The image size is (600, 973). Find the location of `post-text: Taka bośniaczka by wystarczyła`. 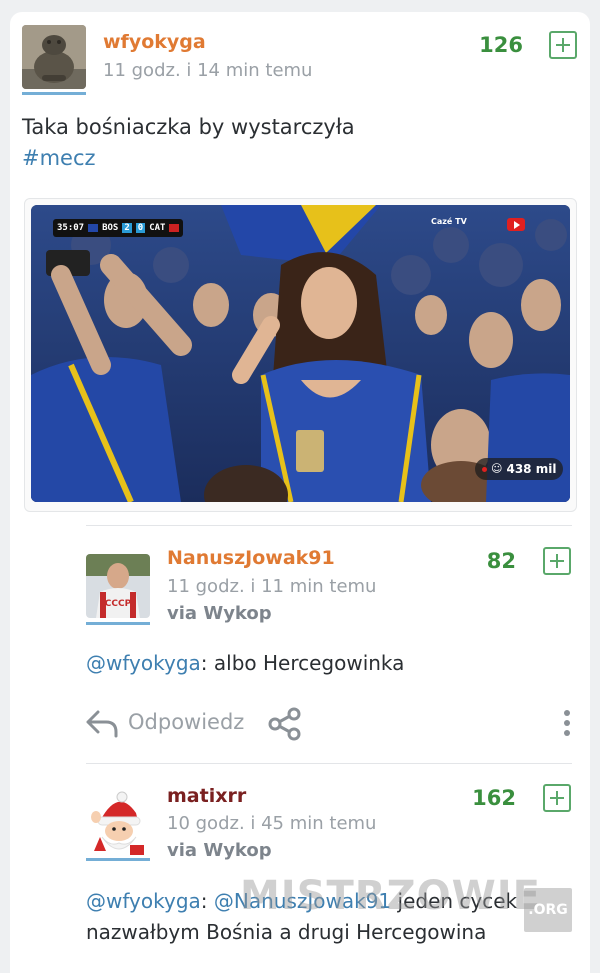

post-text: Taka bośniaczka by wystarczyła is located at coordinates (188, 127).